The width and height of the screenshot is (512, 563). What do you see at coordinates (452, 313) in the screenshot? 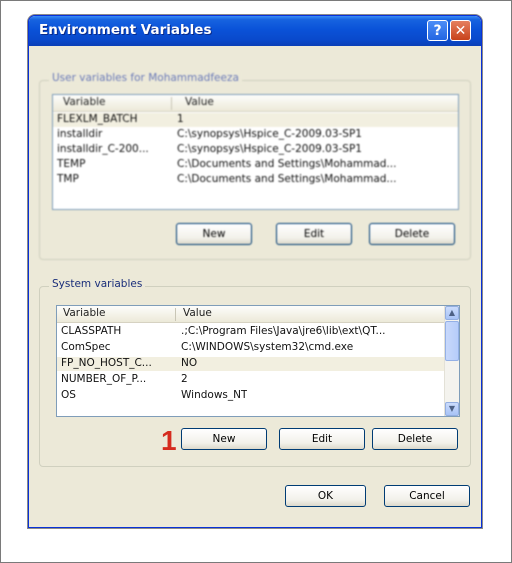
I see `scroll-up-arrow-icon: ▲` at bounding box center [452, 313].